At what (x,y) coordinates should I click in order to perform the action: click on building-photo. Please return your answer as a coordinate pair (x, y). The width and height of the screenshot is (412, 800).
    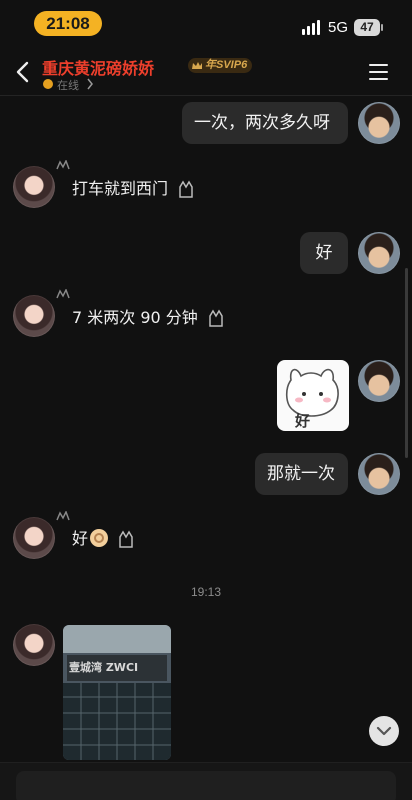
    Looking at the image, I should click on (117, 692).